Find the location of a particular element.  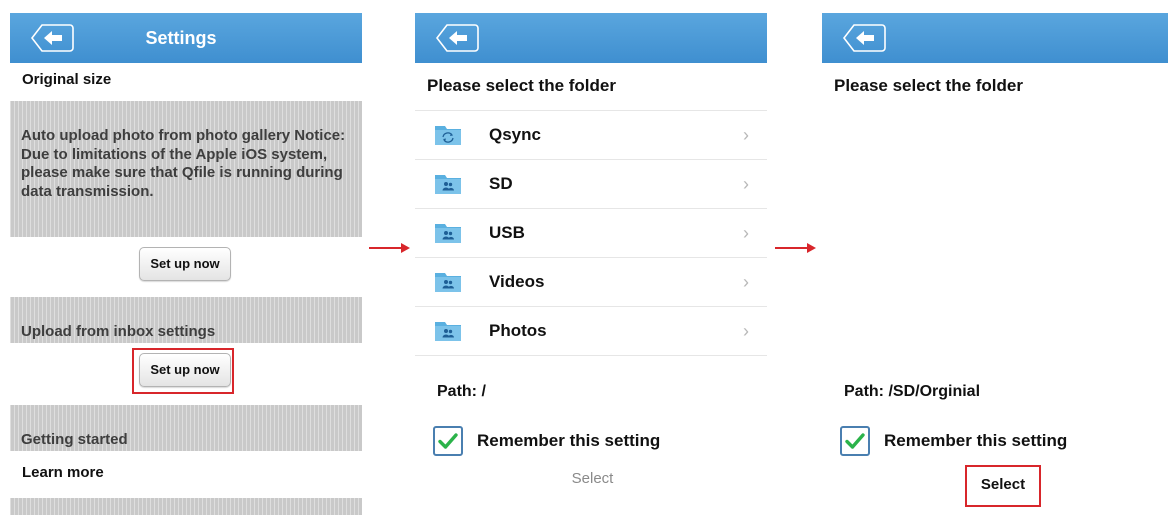

list-item: Photos › is located at coordinates (591, 331).